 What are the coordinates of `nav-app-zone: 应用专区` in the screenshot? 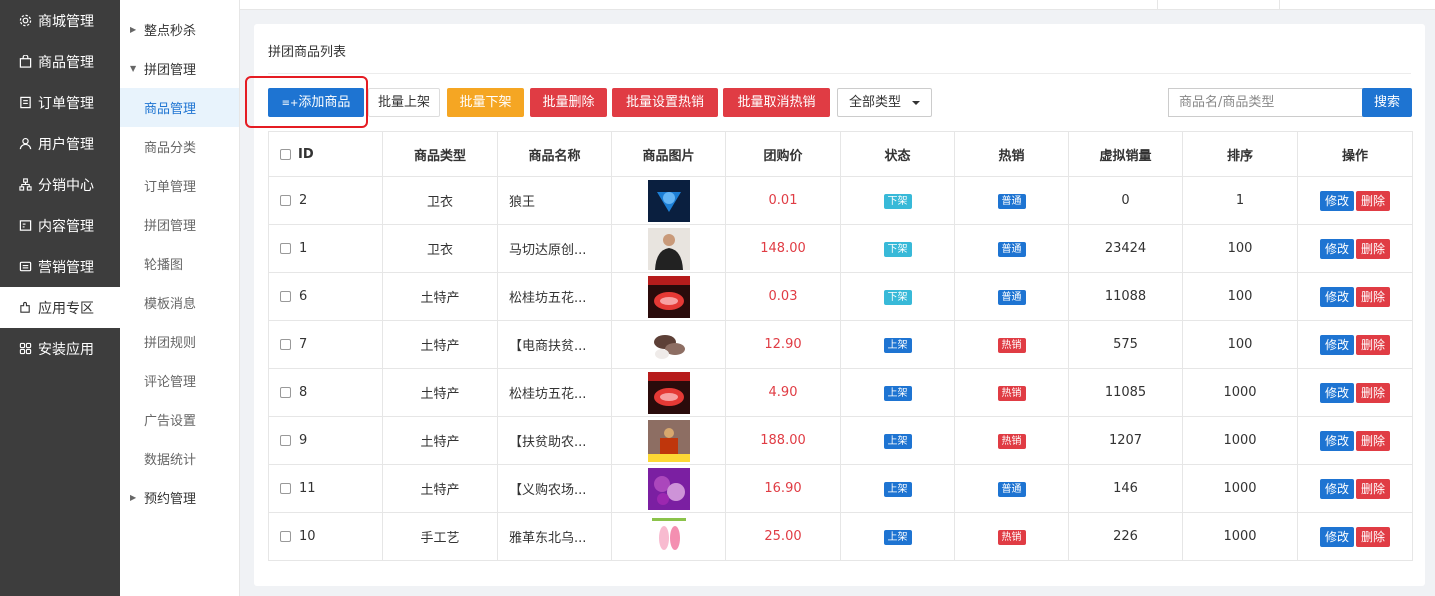 It's located at (60, 307).